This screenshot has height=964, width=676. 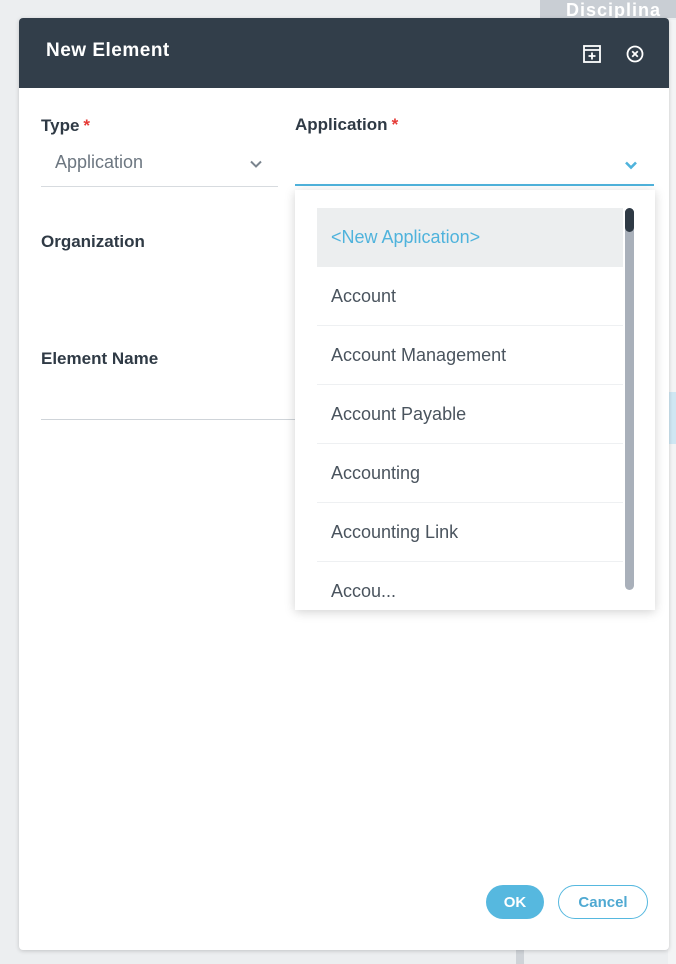 I want to click on maximize-icon, so click(x=592, y=54).